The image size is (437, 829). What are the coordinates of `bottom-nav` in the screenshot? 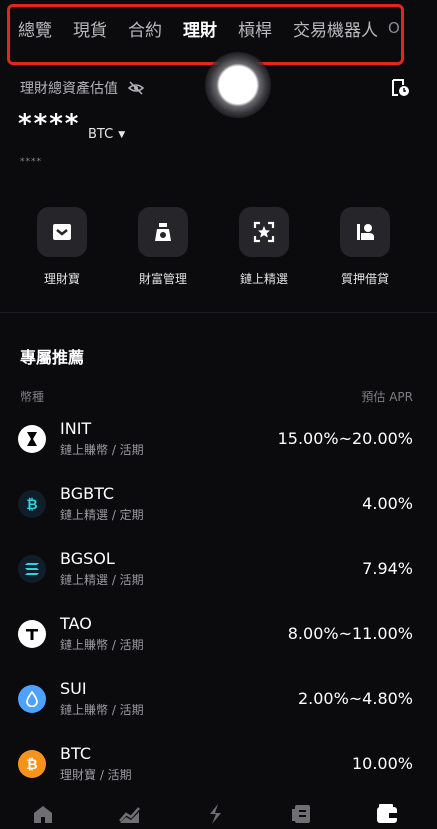 It's located at (218, 812).